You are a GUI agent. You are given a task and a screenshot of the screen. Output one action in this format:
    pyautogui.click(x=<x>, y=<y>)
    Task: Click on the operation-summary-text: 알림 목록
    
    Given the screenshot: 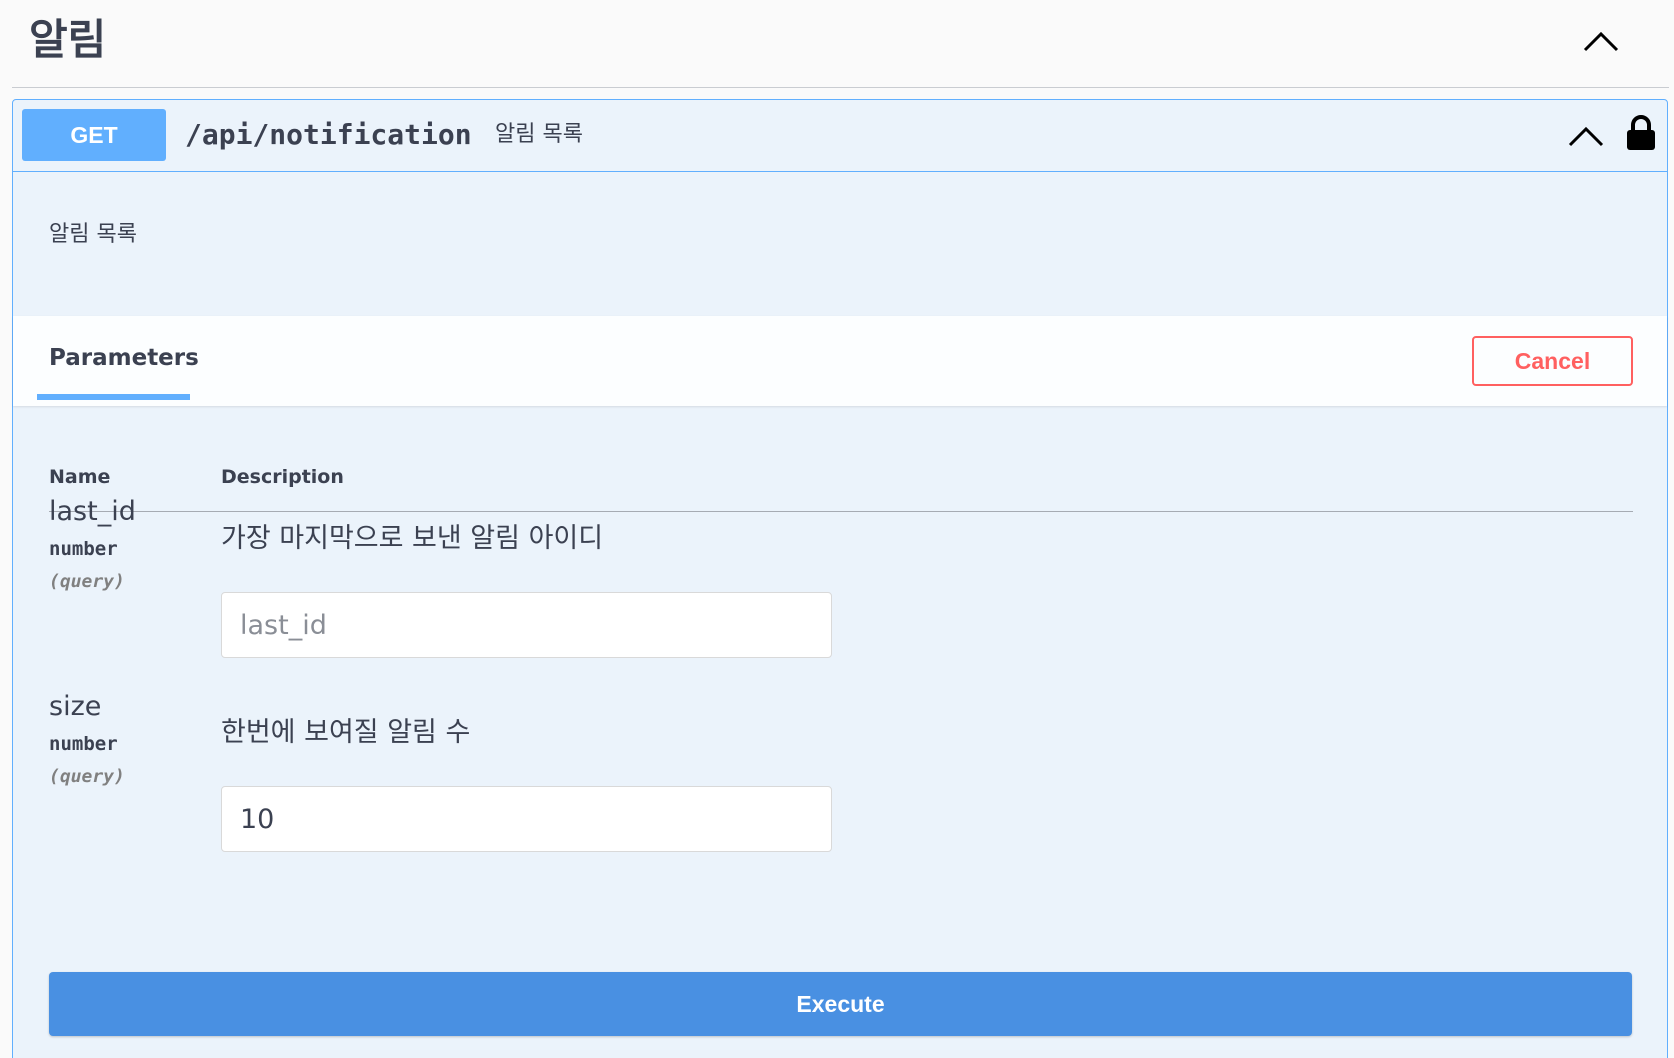 What is the action you would take?
    pyautogui.click(x=539, y=134)
    